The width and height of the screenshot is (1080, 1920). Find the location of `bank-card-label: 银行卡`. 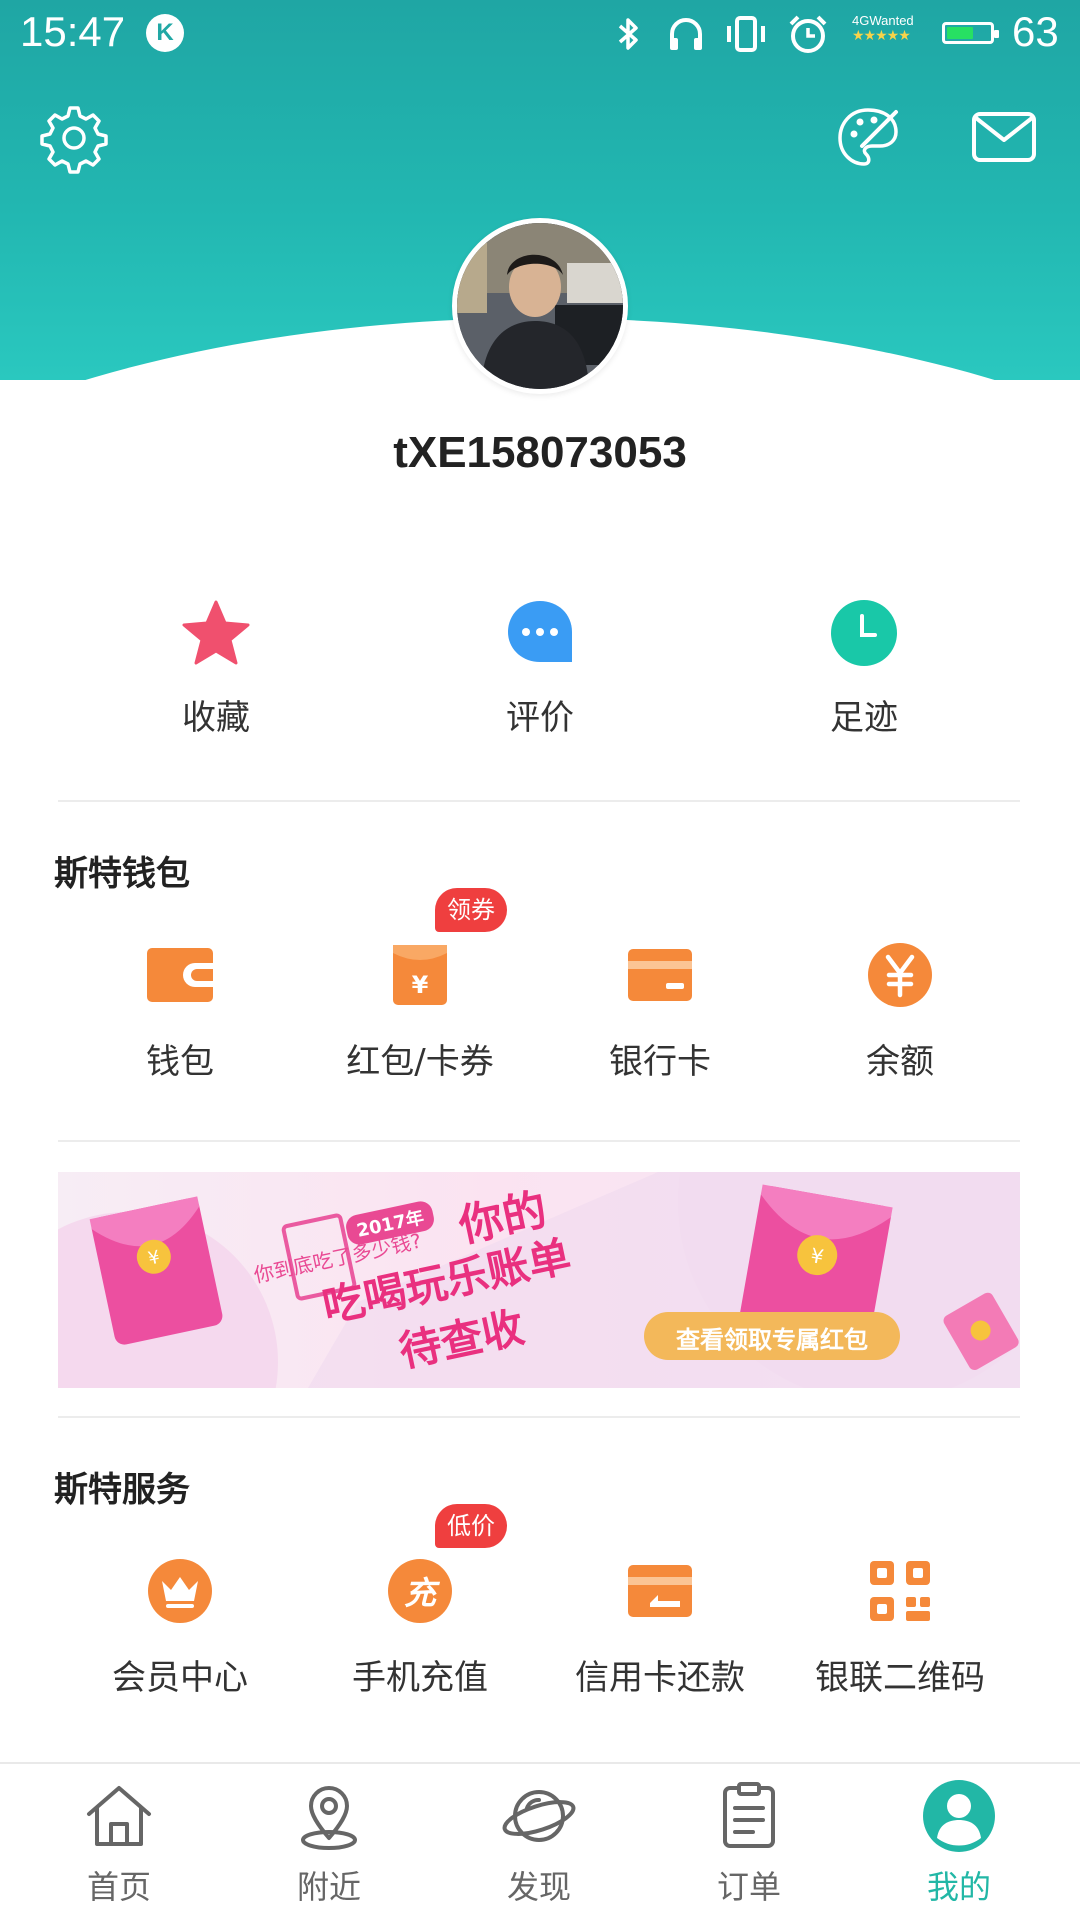

bank-card-label: 银行卡 is located at coordinates (660, 1062).